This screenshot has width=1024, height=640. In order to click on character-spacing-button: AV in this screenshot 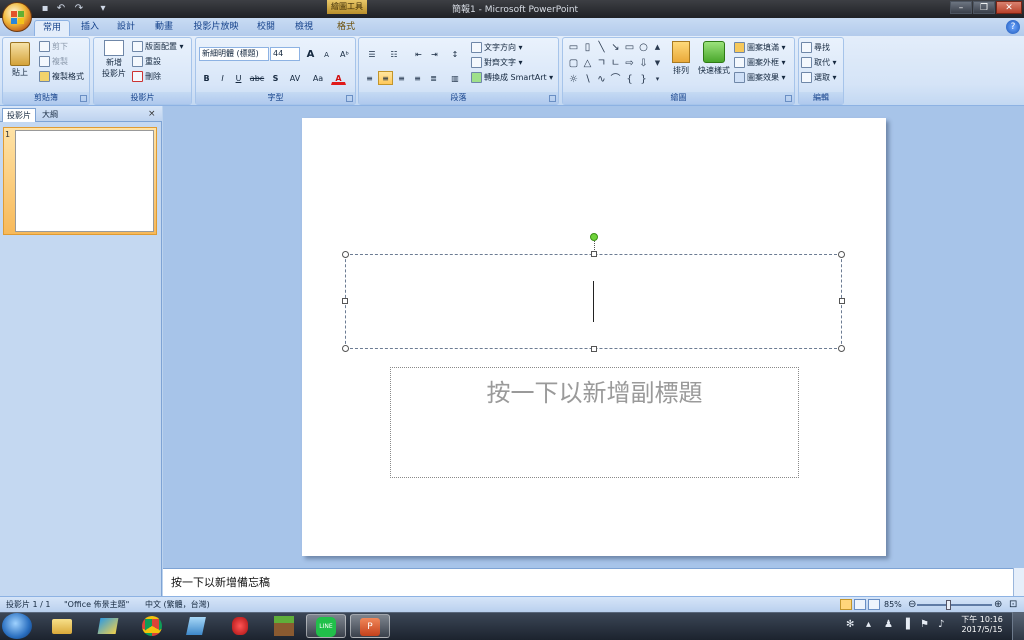, I will do `click(295, 78)`.